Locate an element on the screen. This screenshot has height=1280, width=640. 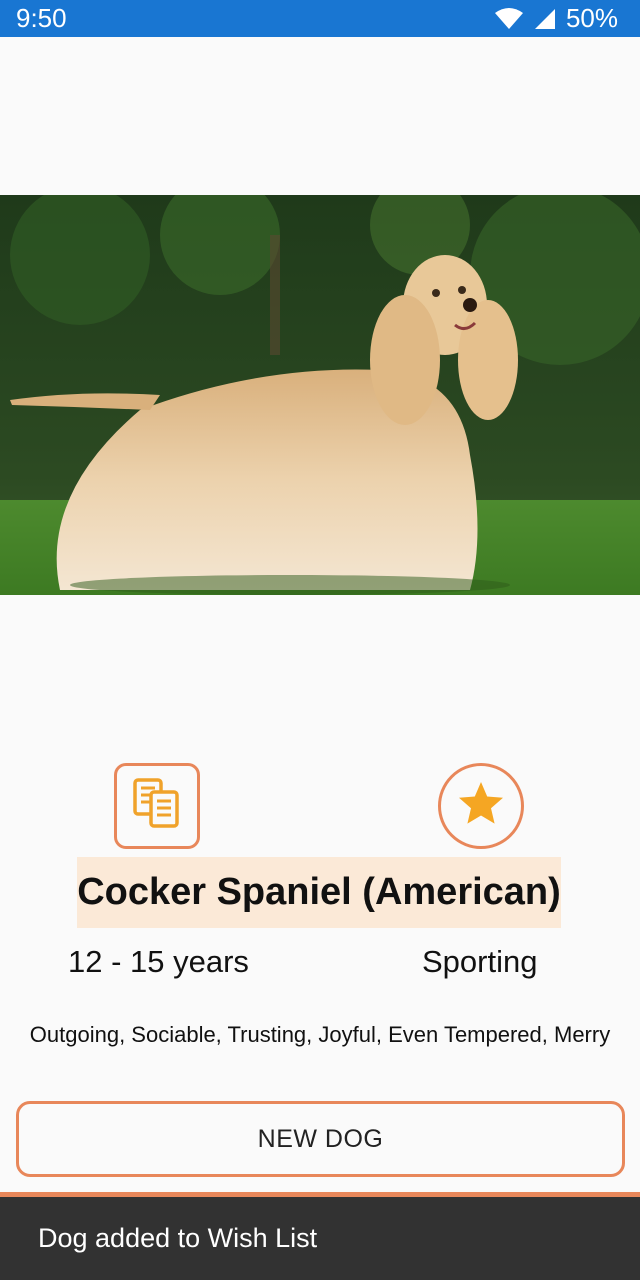
wifi-icon is located at coordinates (509, 18).